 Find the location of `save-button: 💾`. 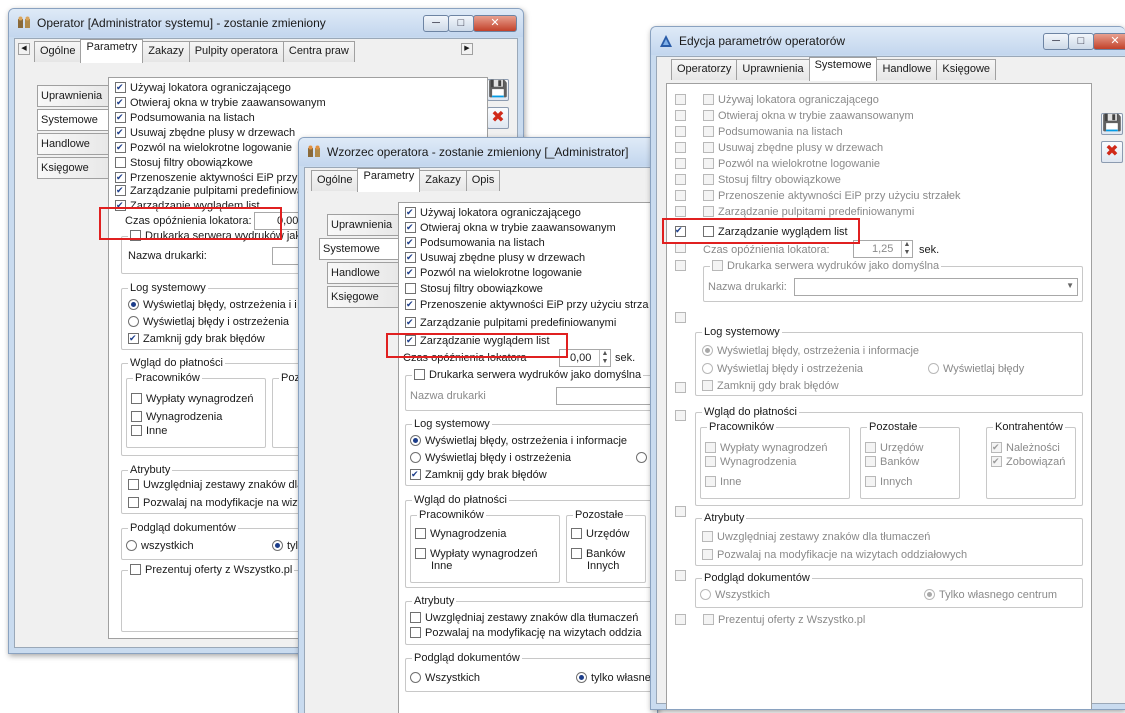

save-button: 💾 is located at coordinates (1112, 124).